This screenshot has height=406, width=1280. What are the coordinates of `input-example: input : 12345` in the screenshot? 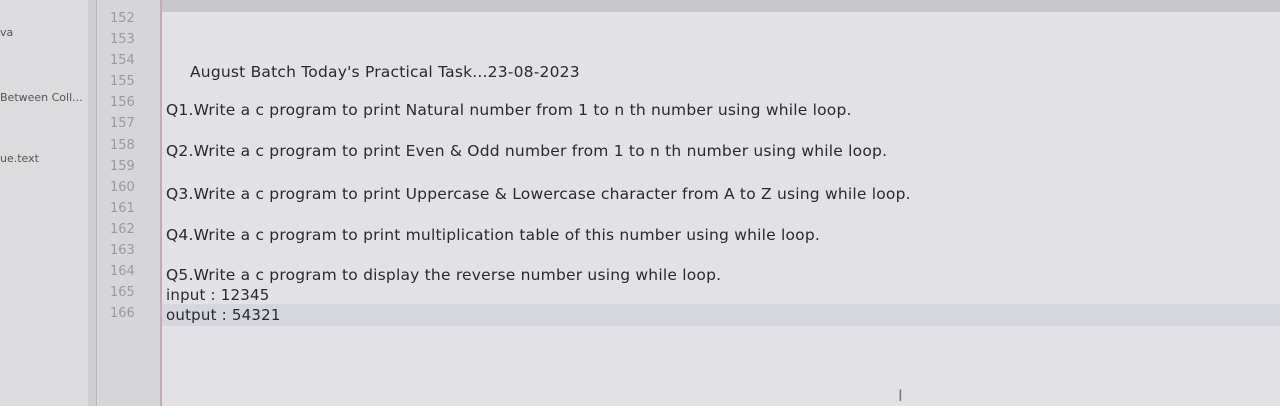 It's located at (218, 295).